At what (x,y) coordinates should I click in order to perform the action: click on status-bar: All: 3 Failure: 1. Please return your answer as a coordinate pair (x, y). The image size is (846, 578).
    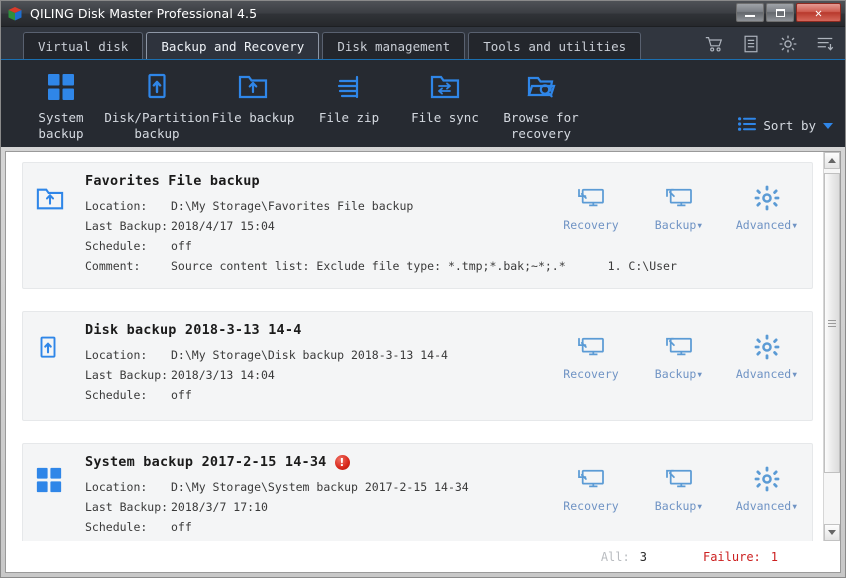
    Looking at the image, I should click on (423, 557).